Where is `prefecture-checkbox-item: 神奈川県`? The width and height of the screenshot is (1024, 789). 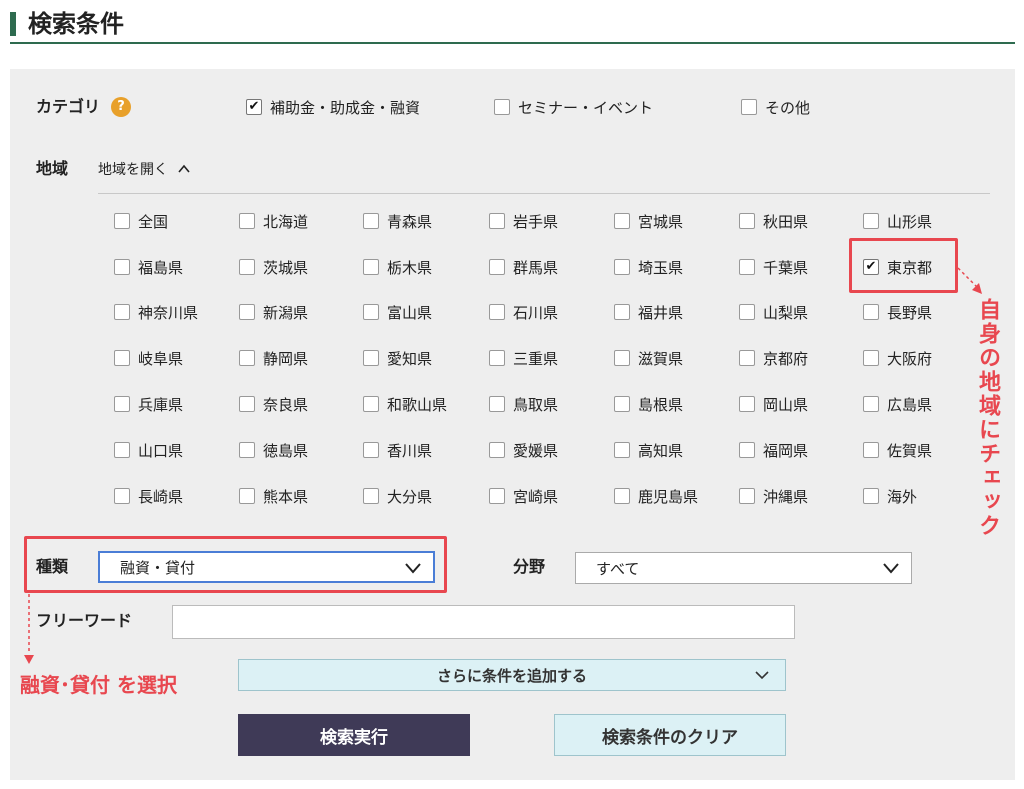 prefecture-checkbox-item: 神奈川県 is located at coordinates (156, 312).